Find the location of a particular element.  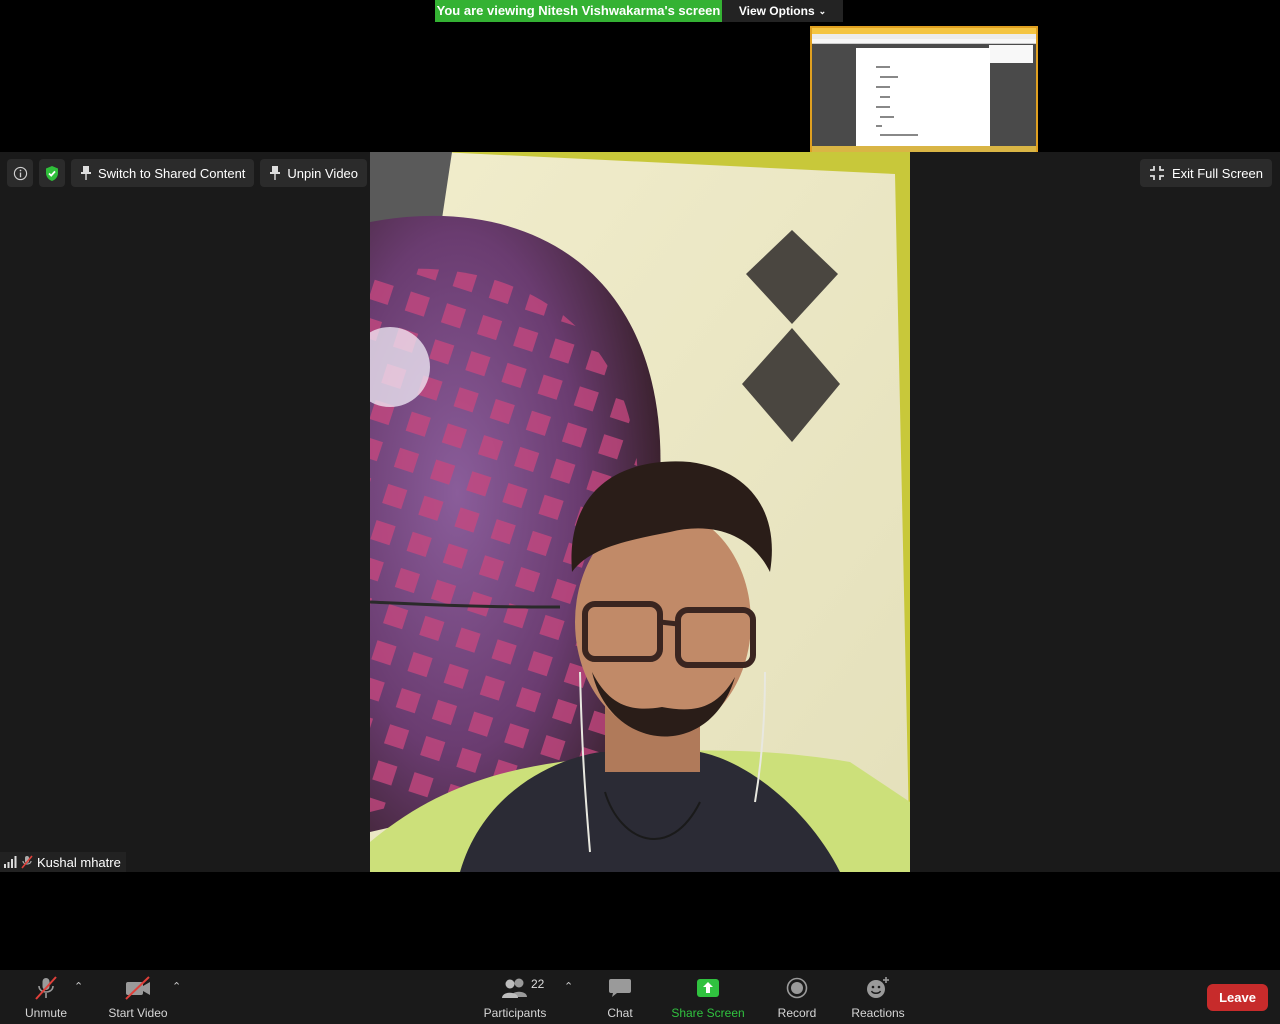

add-reaction-icon is located at coordinates (878, 987).